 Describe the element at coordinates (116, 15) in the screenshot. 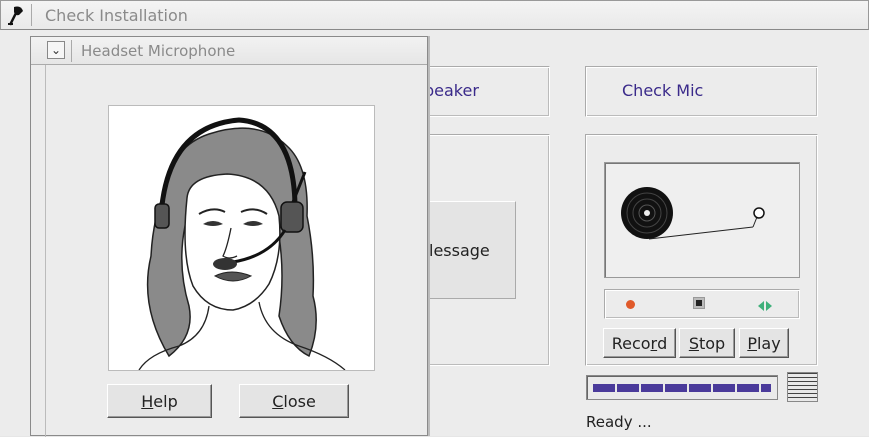

I see `window-title: Check Installation` at that location.